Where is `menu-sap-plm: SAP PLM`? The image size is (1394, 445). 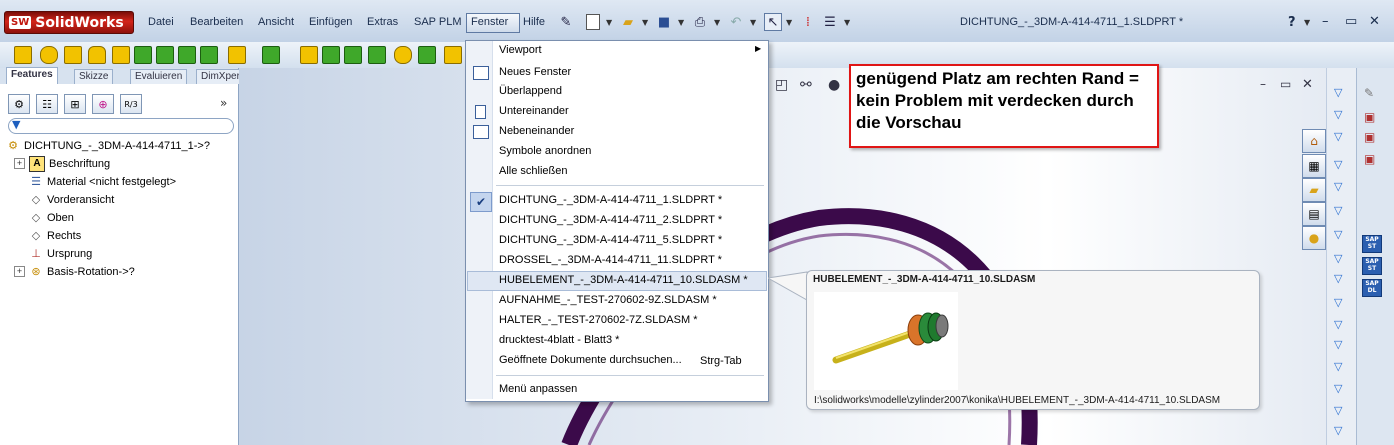
menu-sap-plm: SAP PLM is located at coordinates (438, 22).